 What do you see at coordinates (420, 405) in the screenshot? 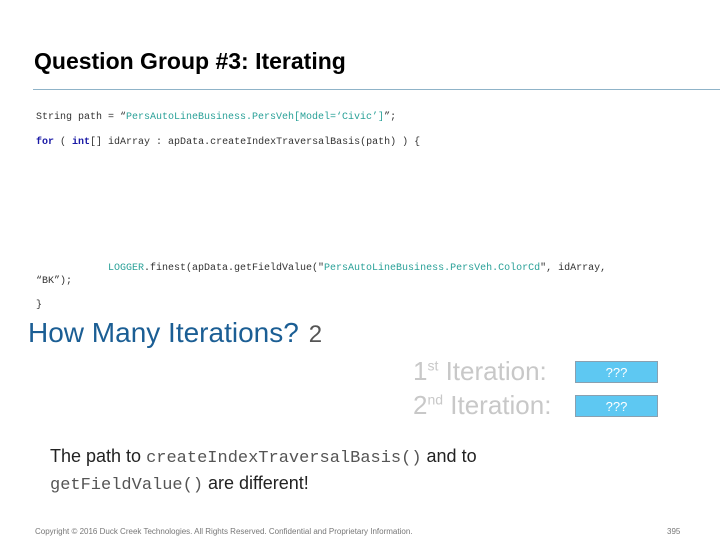
I see `iteration-2-ordinal: 2` at bounding box center [420, 405].